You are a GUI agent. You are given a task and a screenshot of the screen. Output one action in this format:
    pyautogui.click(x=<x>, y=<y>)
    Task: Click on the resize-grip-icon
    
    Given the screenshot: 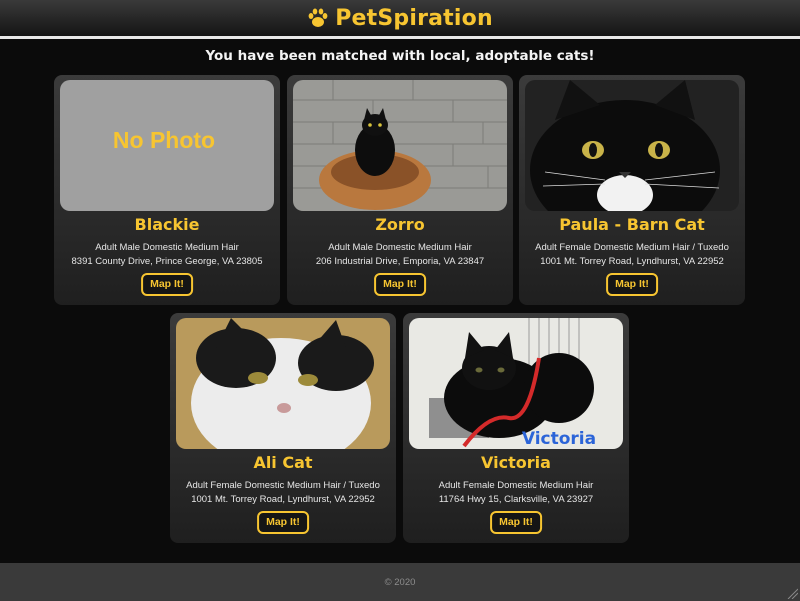 What is the action you would take?
    pyautogui.click(x=792, y=593)
    